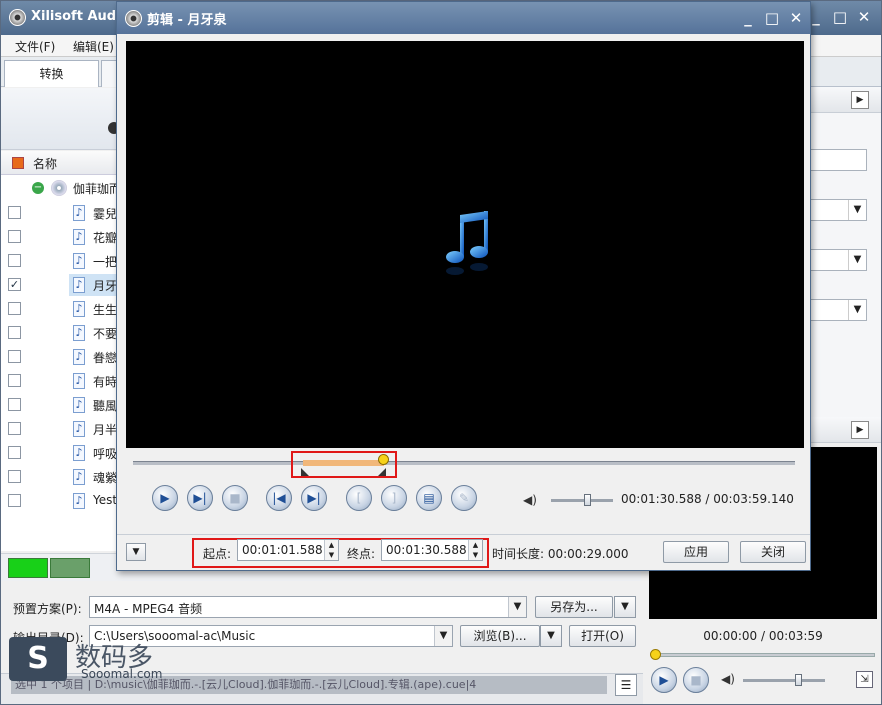 The width and height of the screenshot is (882, 705). I want to click on app-logo-icon, so click(133, 18).